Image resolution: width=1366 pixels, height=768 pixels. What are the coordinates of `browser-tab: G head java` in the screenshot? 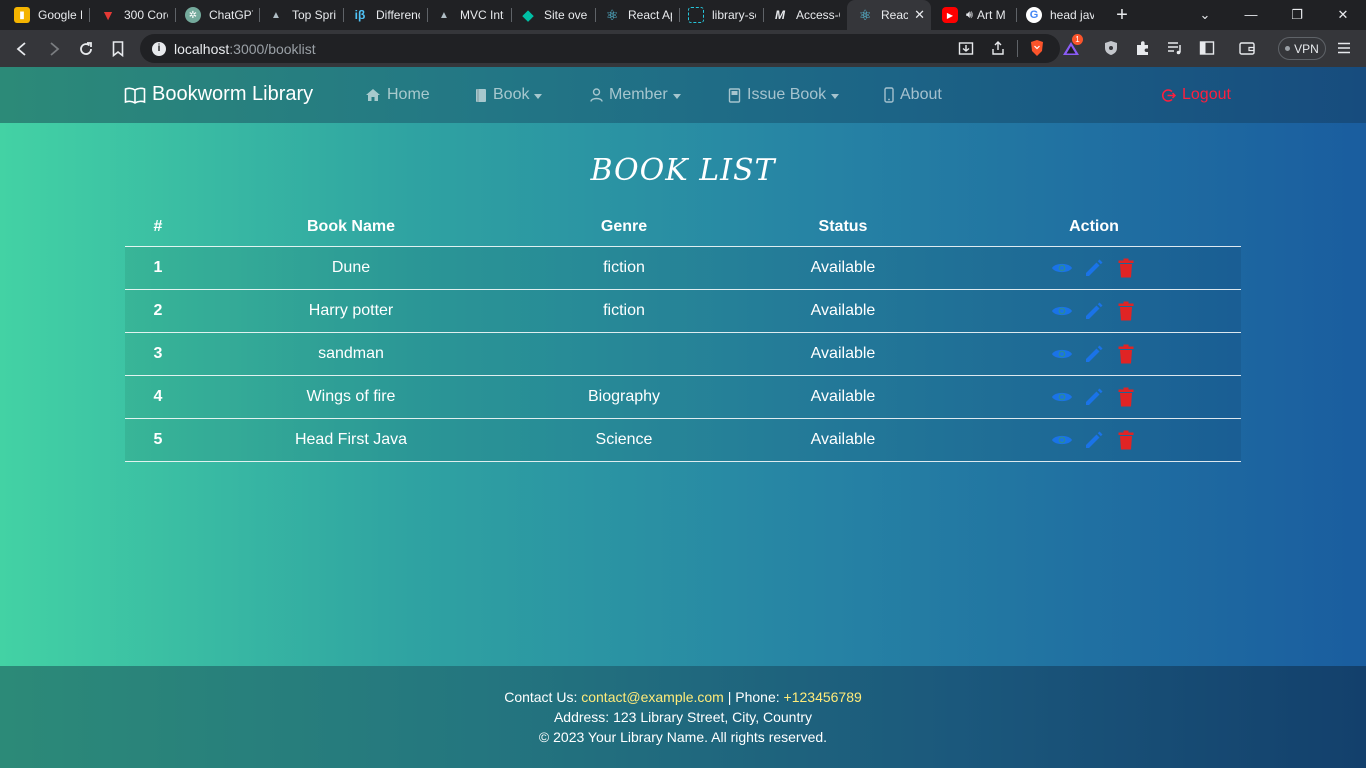 It's located at (1058, 15).